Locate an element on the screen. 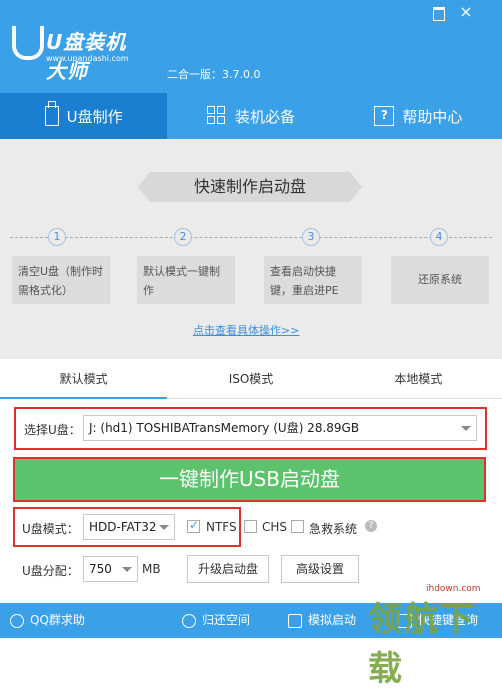 This screenshot has width=502, height=690. step-card: 默认模式一键制作 is located at coordinates (186, 280).